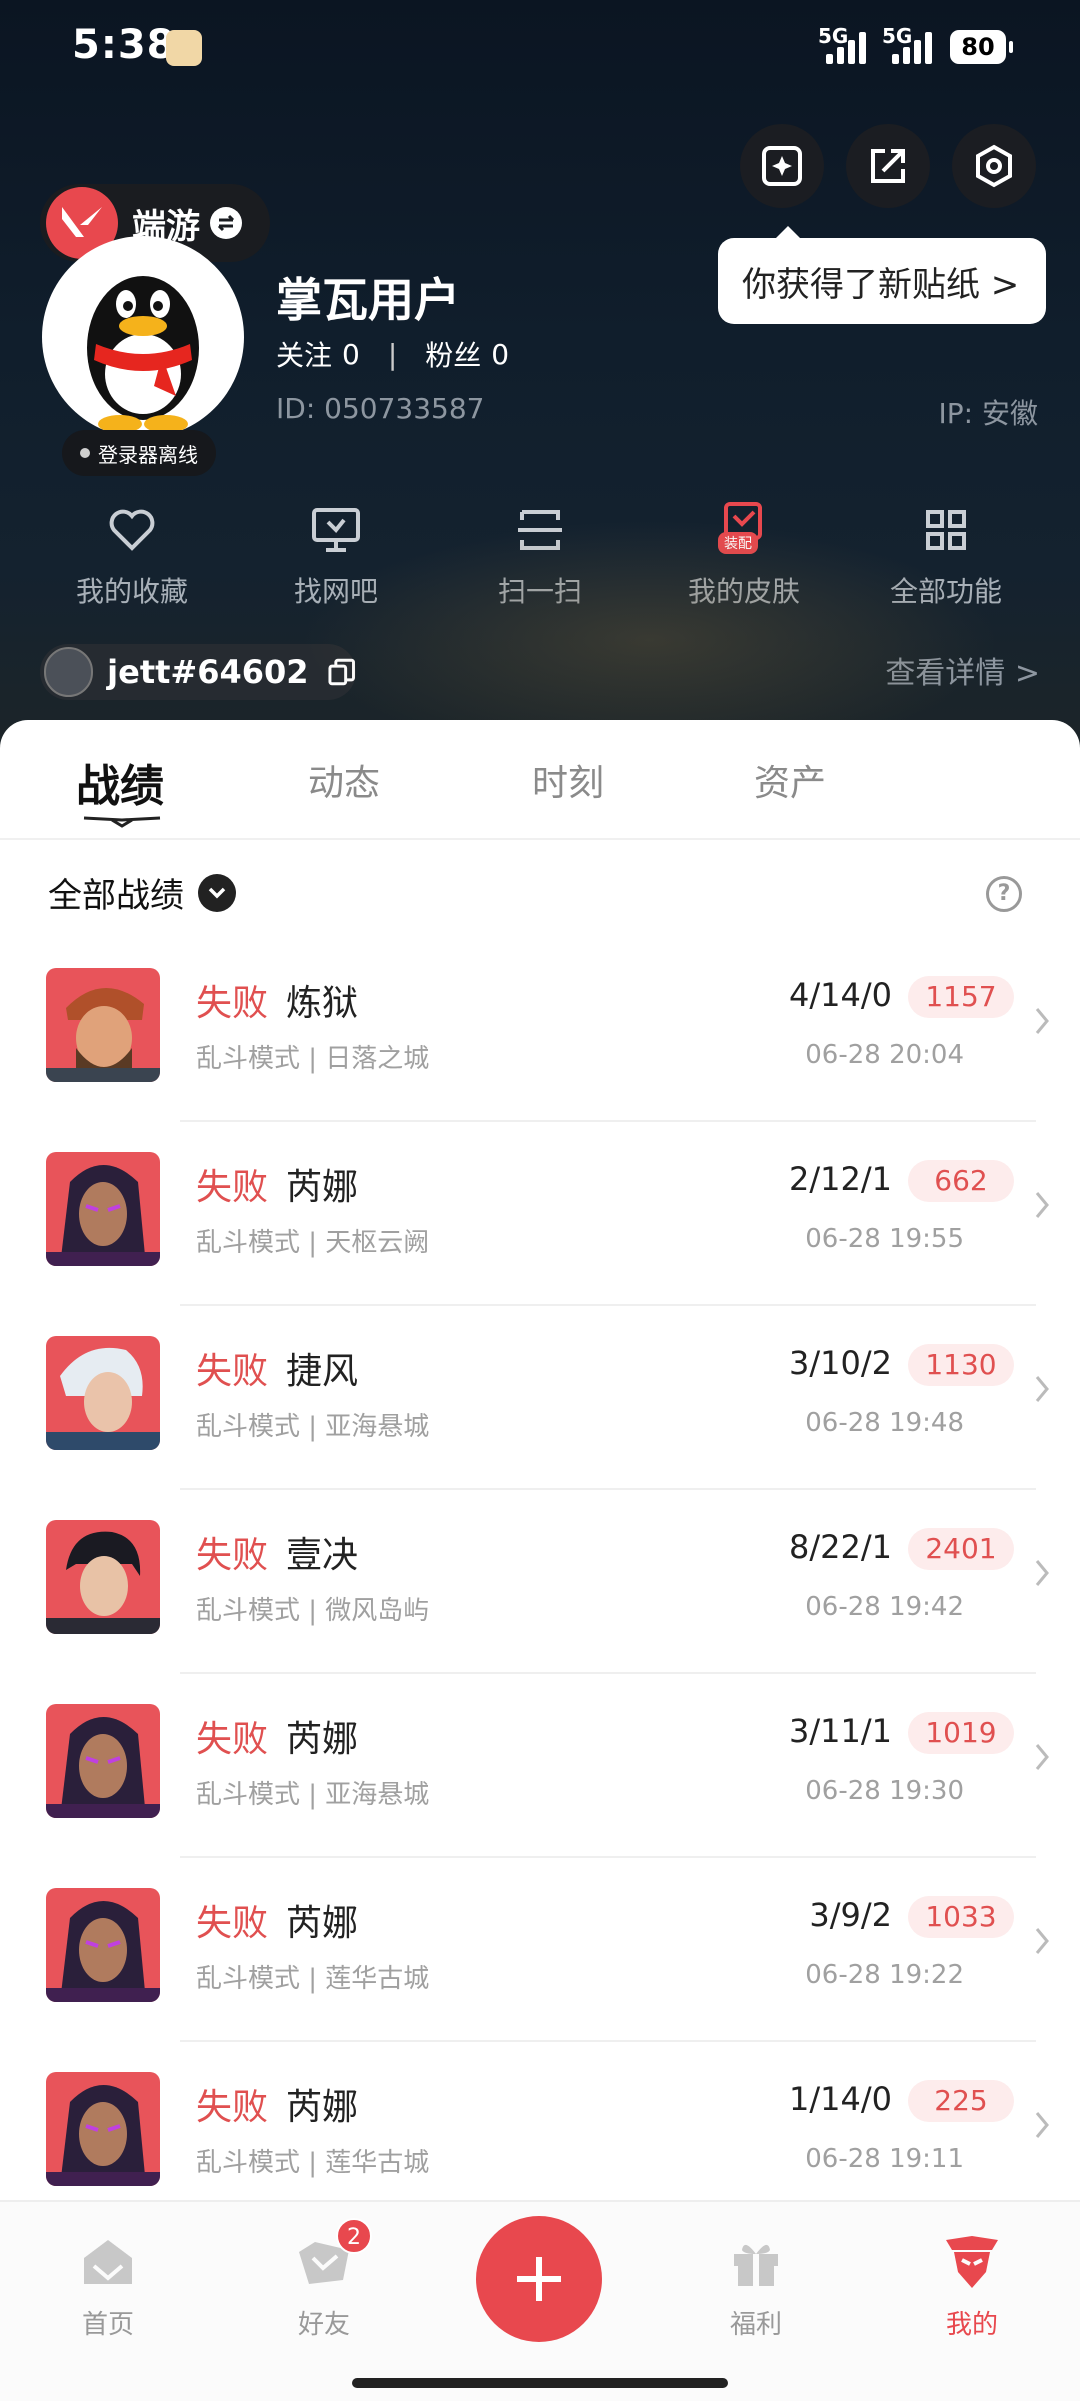 The width and height of the screenshot is (1080, 2401). I want to click on sticker-button, so click(782, 166).